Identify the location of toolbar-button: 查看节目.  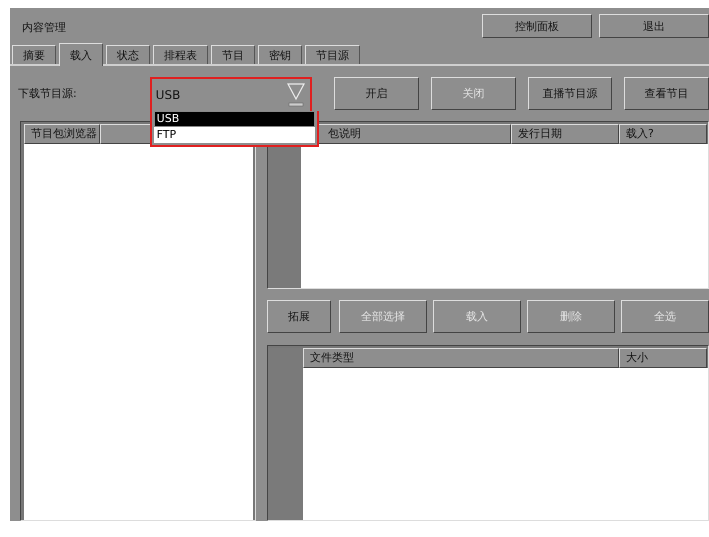
(666, 93).